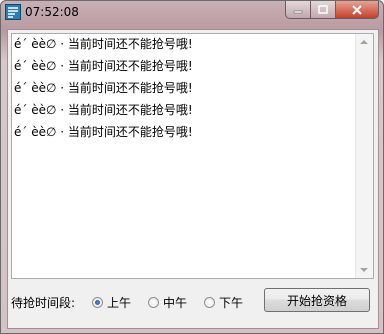 This screenshot has height=334, width=384. Describe the element at coordinates (231, 303) in the screenshot. I see `radio-label: 下午` at that location.